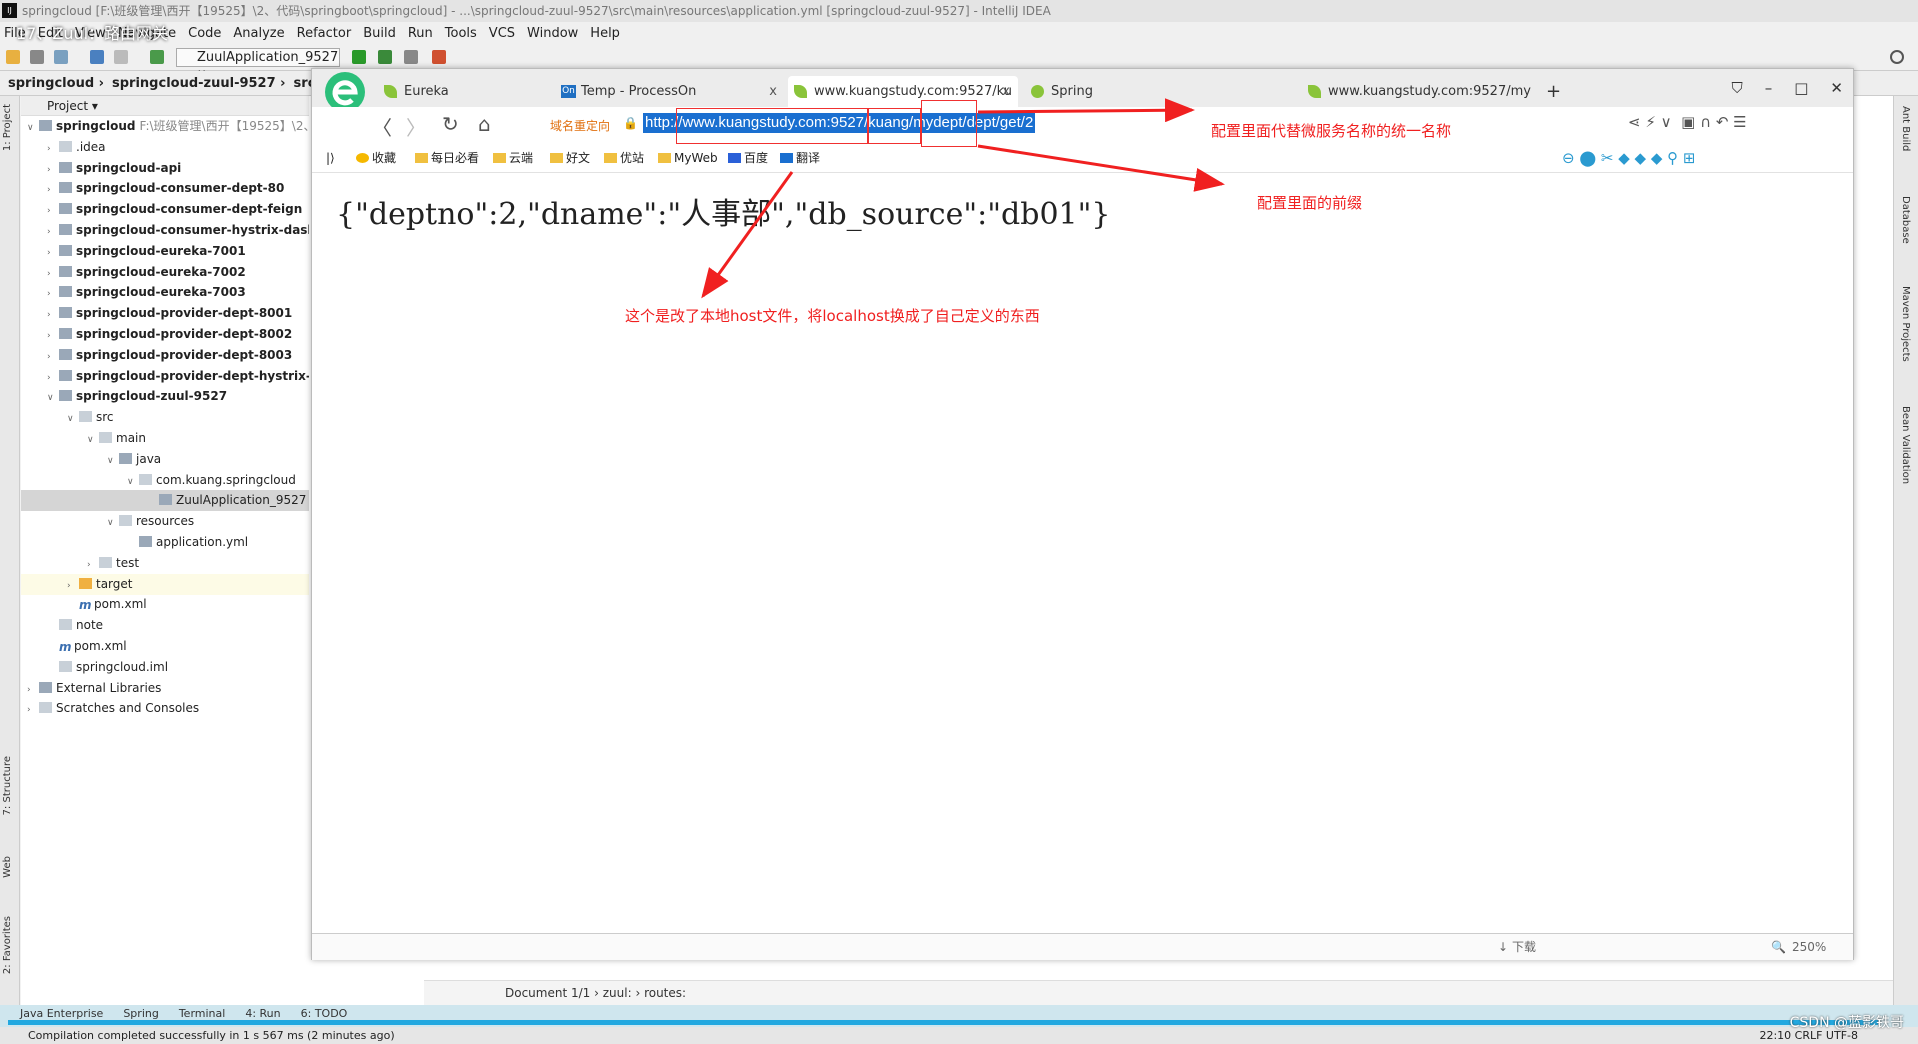  I want to click on annotation-prefix: 配置里面的前缀, so click(1310, 203).